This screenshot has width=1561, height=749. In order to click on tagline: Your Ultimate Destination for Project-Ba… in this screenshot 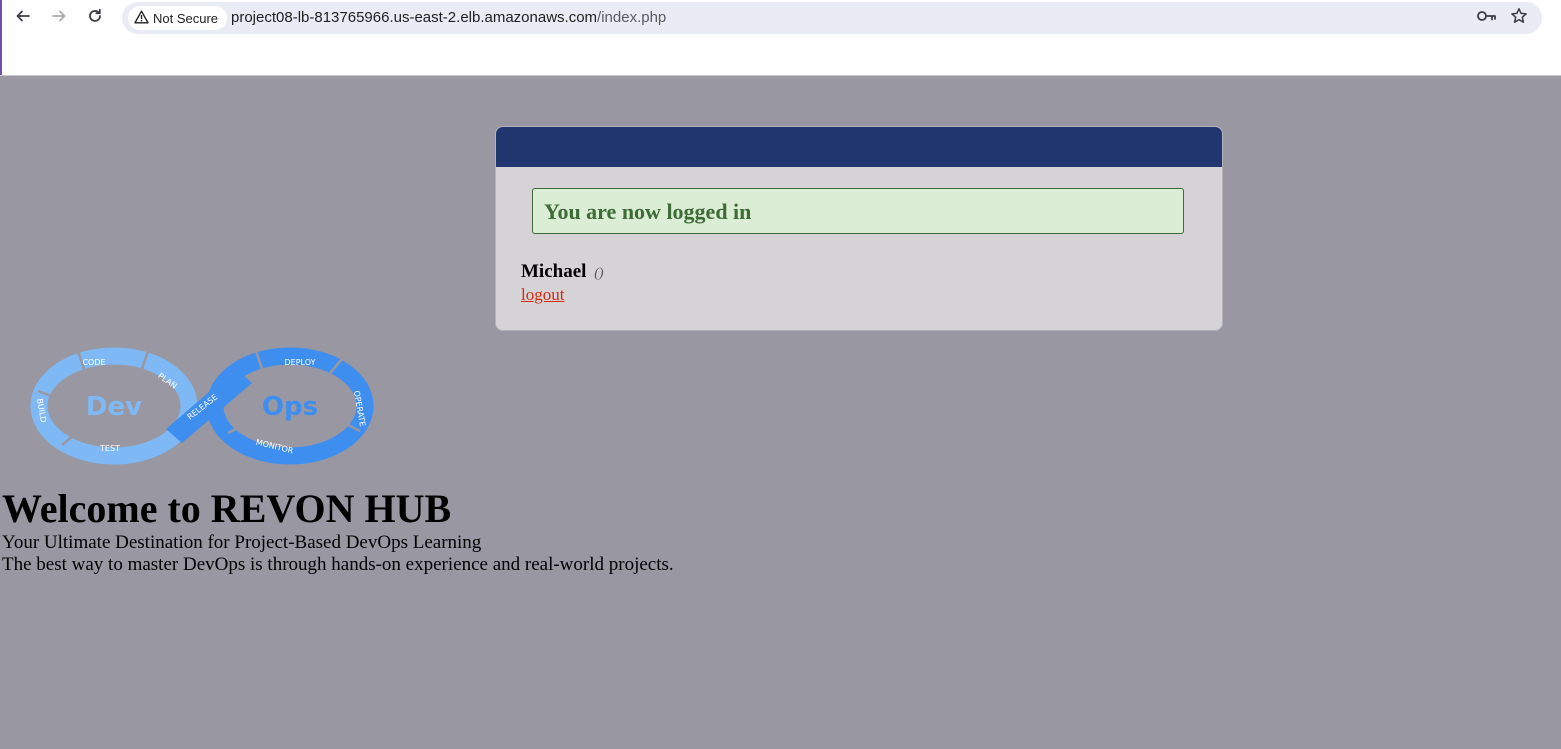, I will do `click(242, 542)`.